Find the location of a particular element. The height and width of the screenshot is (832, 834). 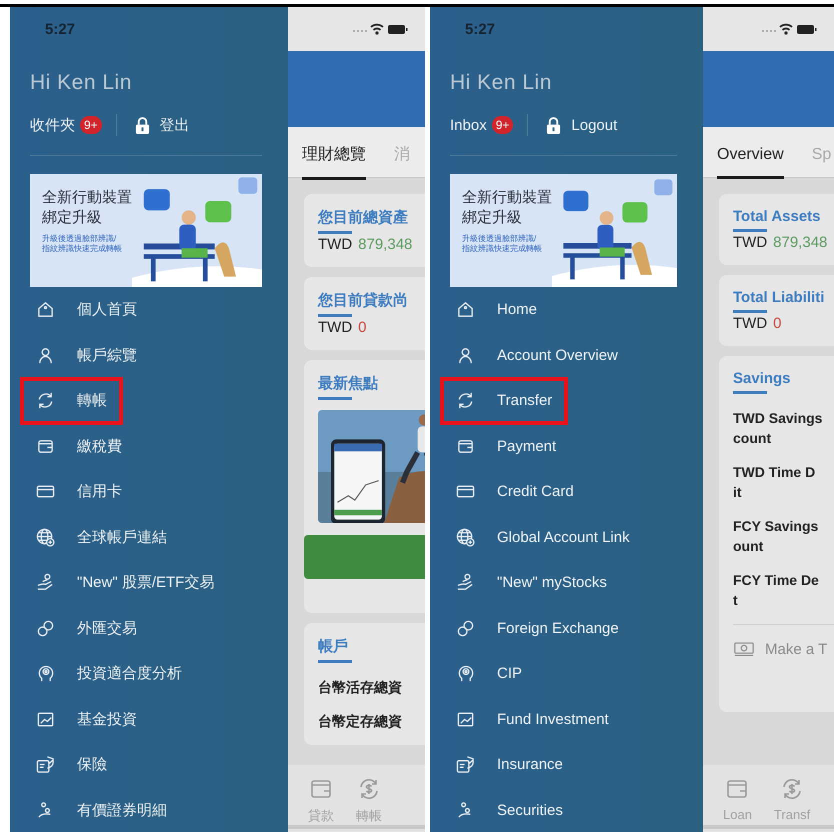

menu-item: Insurance is located at coordinates (509, 764).